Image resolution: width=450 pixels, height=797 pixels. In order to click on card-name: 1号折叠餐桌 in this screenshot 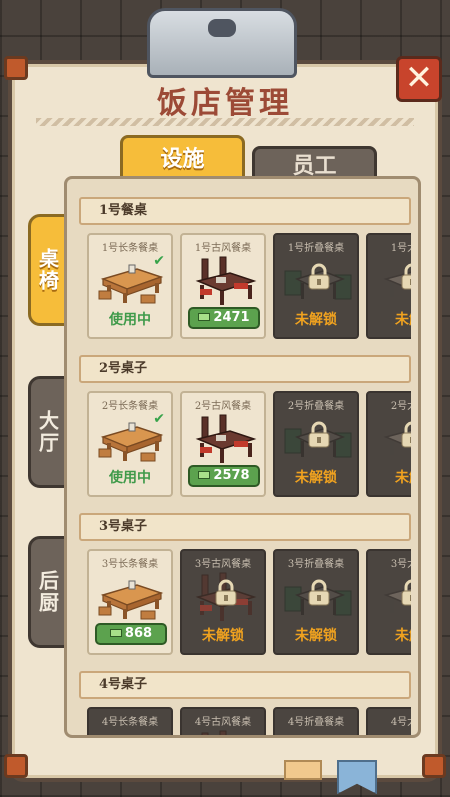, I will do `click(316, 248)`.